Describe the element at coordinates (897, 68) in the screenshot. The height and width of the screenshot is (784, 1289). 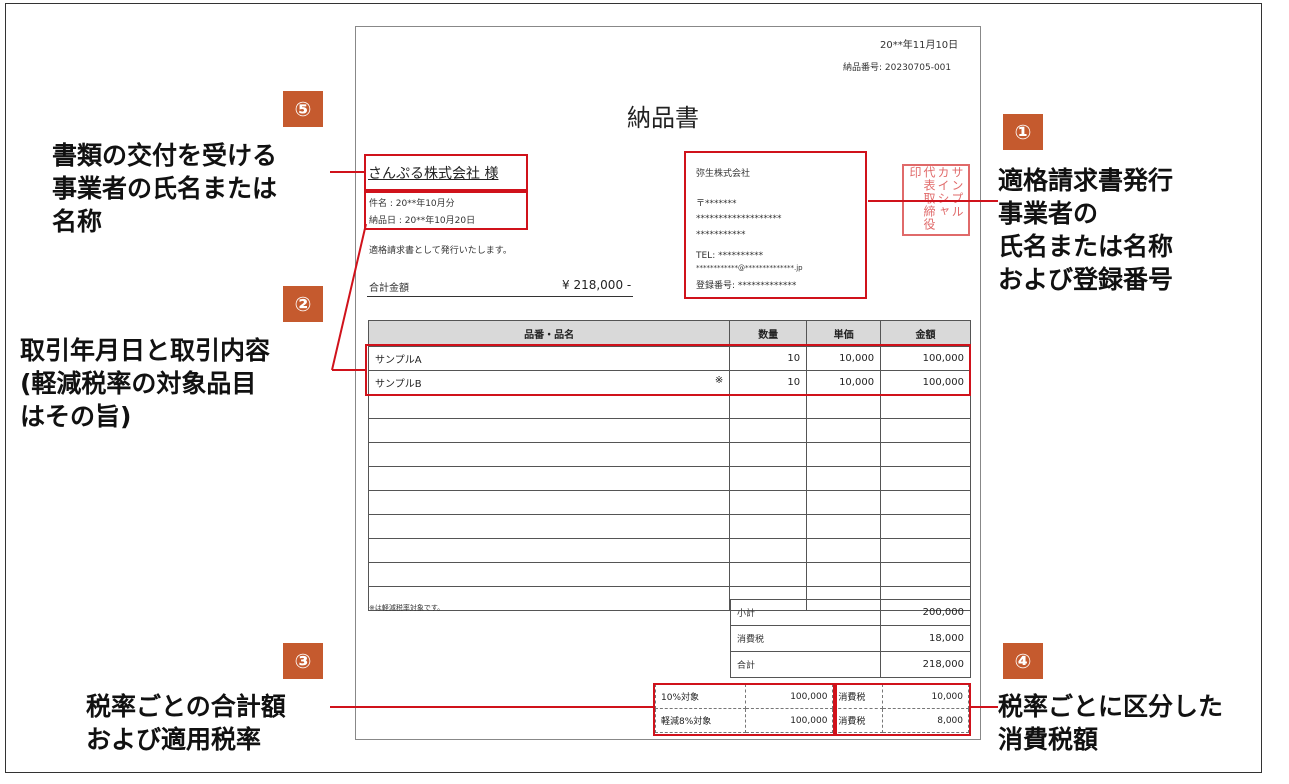
I see `delivery-number: 納品番号: 20230705-001` at that location.